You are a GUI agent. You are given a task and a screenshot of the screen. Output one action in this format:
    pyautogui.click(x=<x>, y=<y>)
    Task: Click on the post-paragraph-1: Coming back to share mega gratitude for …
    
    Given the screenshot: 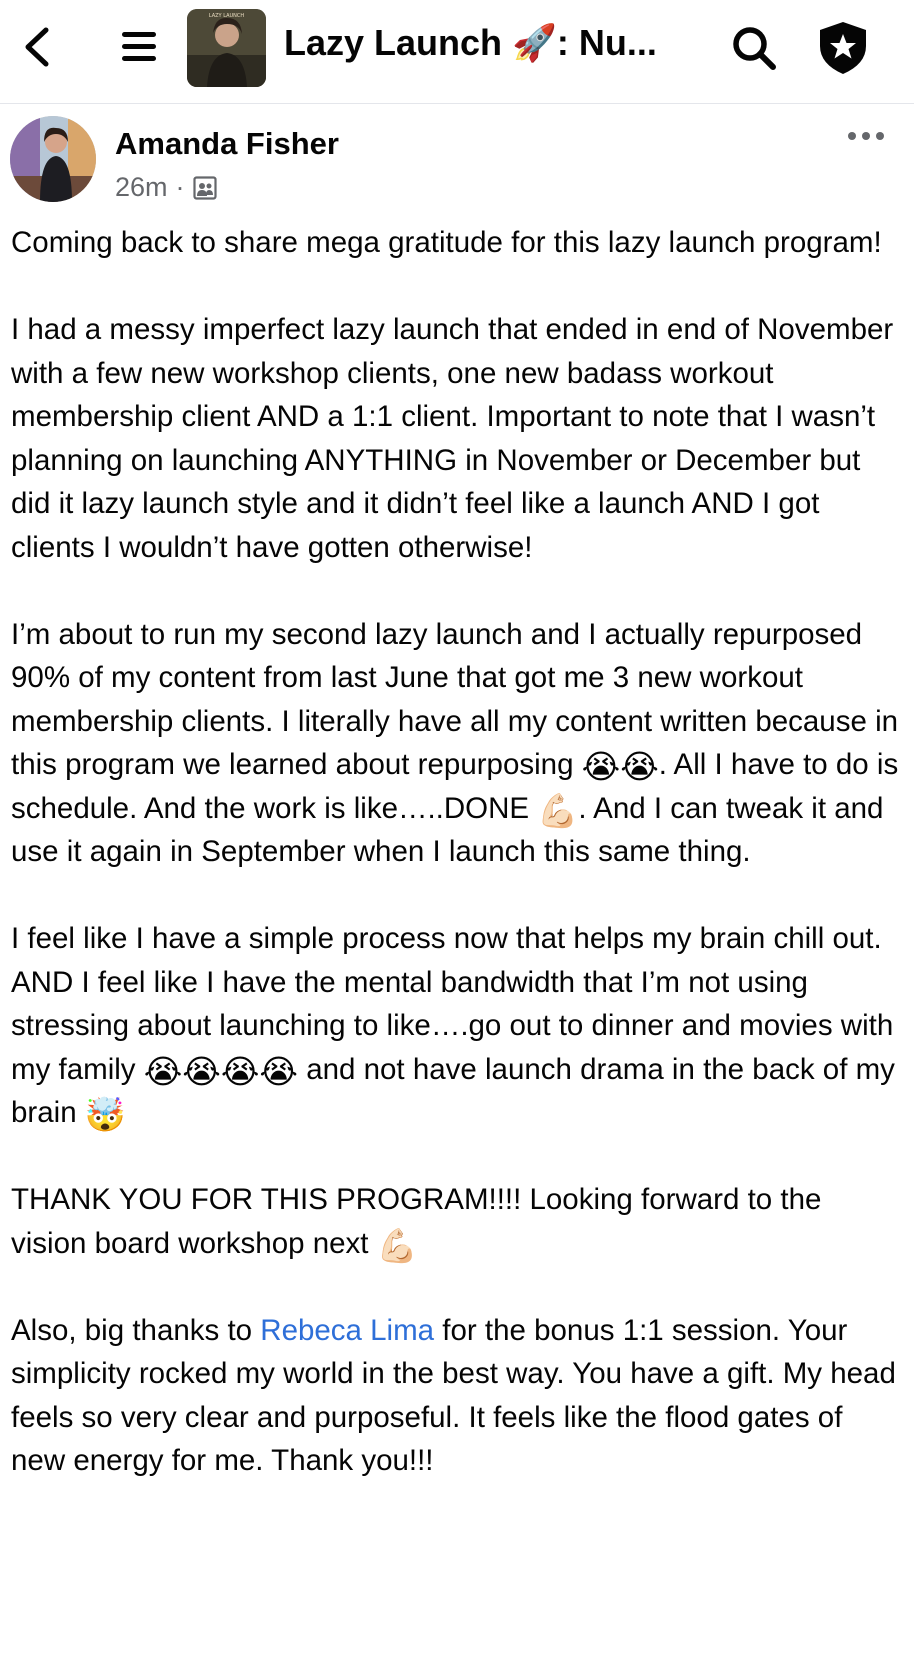 What is the action you would take?
    pyautogui.click(x=446, y=242)
    